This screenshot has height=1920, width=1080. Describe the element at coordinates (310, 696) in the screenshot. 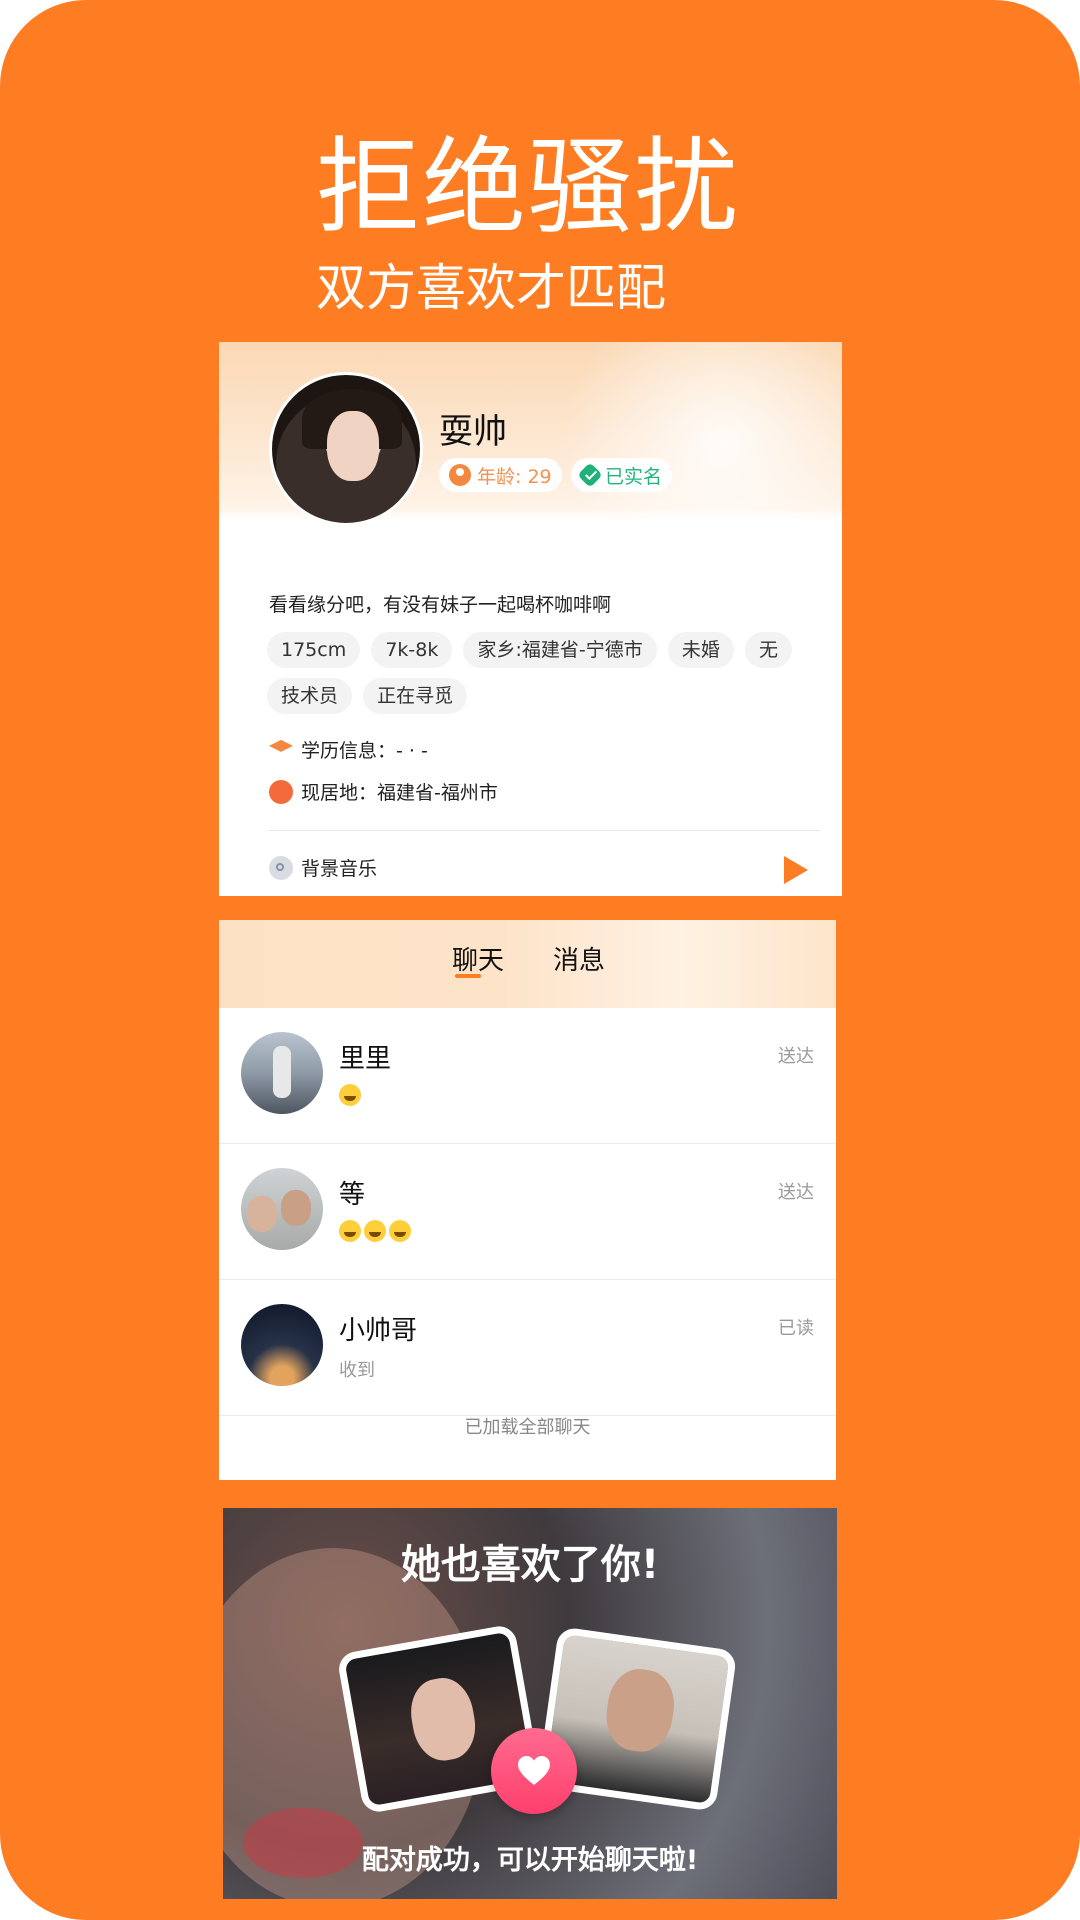

I see `tag-occupation: 技术员` at that location.